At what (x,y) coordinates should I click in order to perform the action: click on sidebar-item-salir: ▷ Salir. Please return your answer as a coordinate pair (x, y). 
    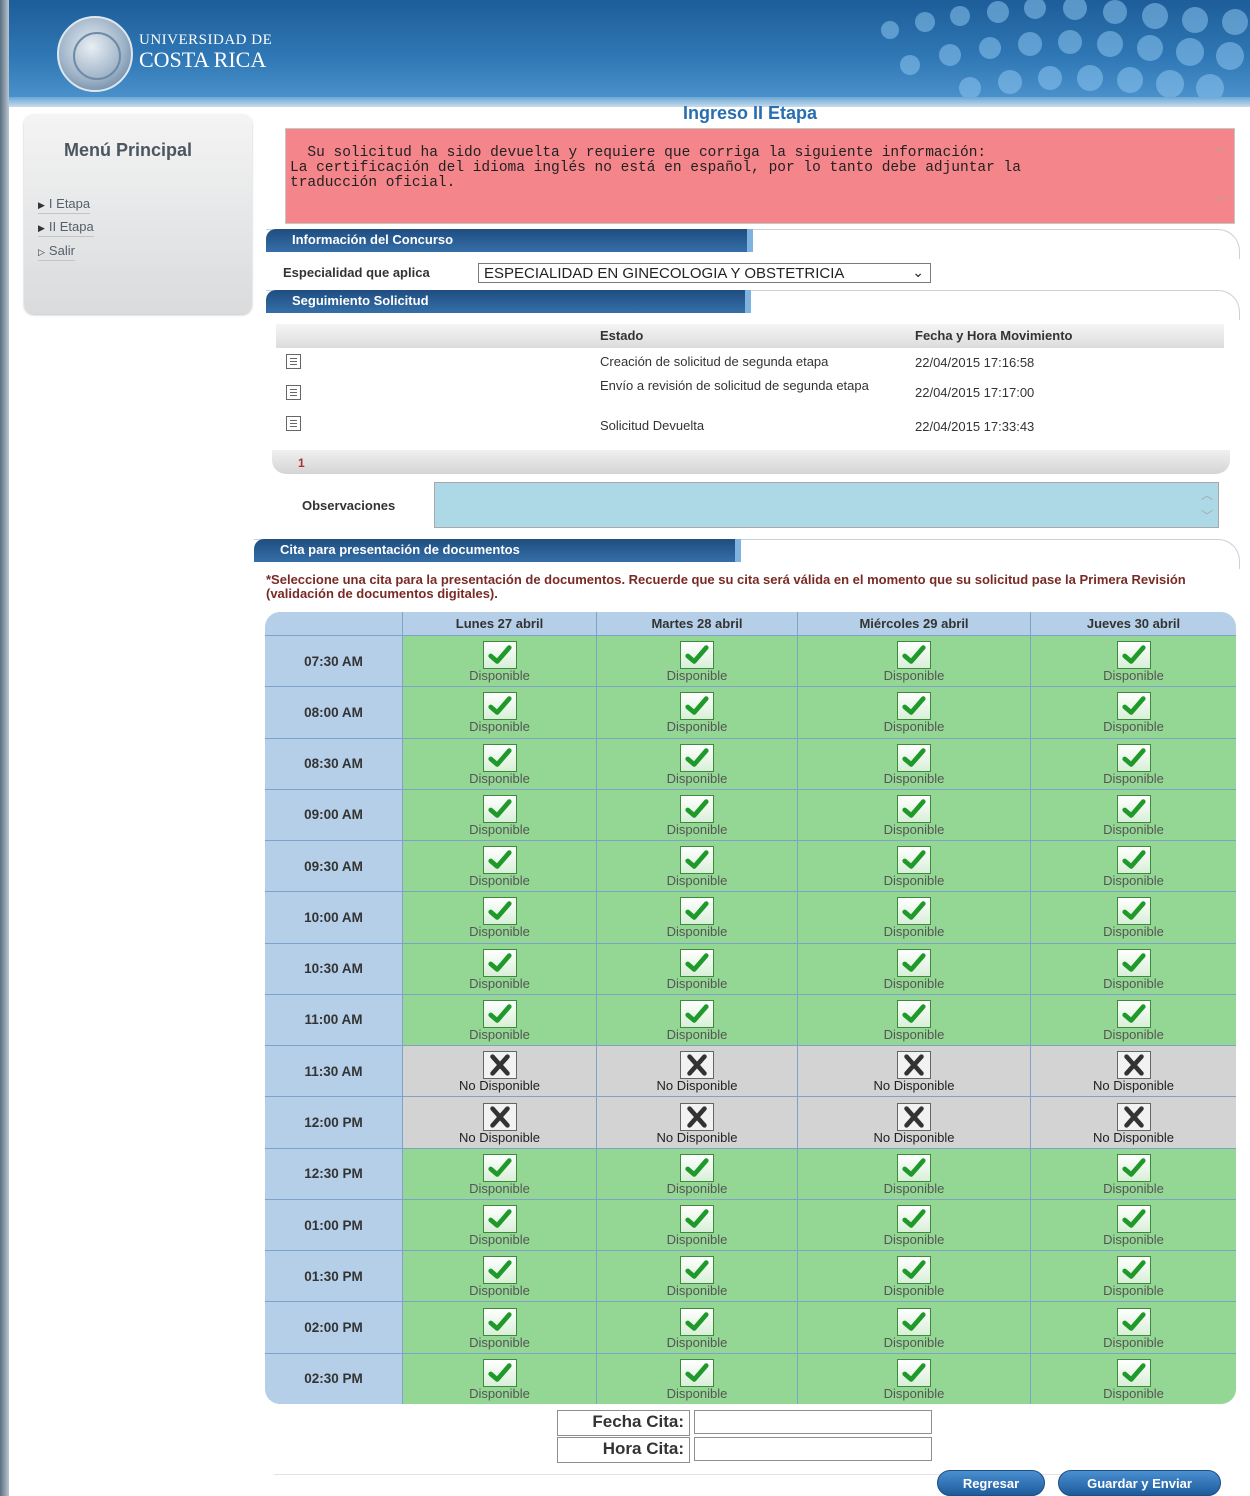
    Looking at the image, I should click on (56, 252).